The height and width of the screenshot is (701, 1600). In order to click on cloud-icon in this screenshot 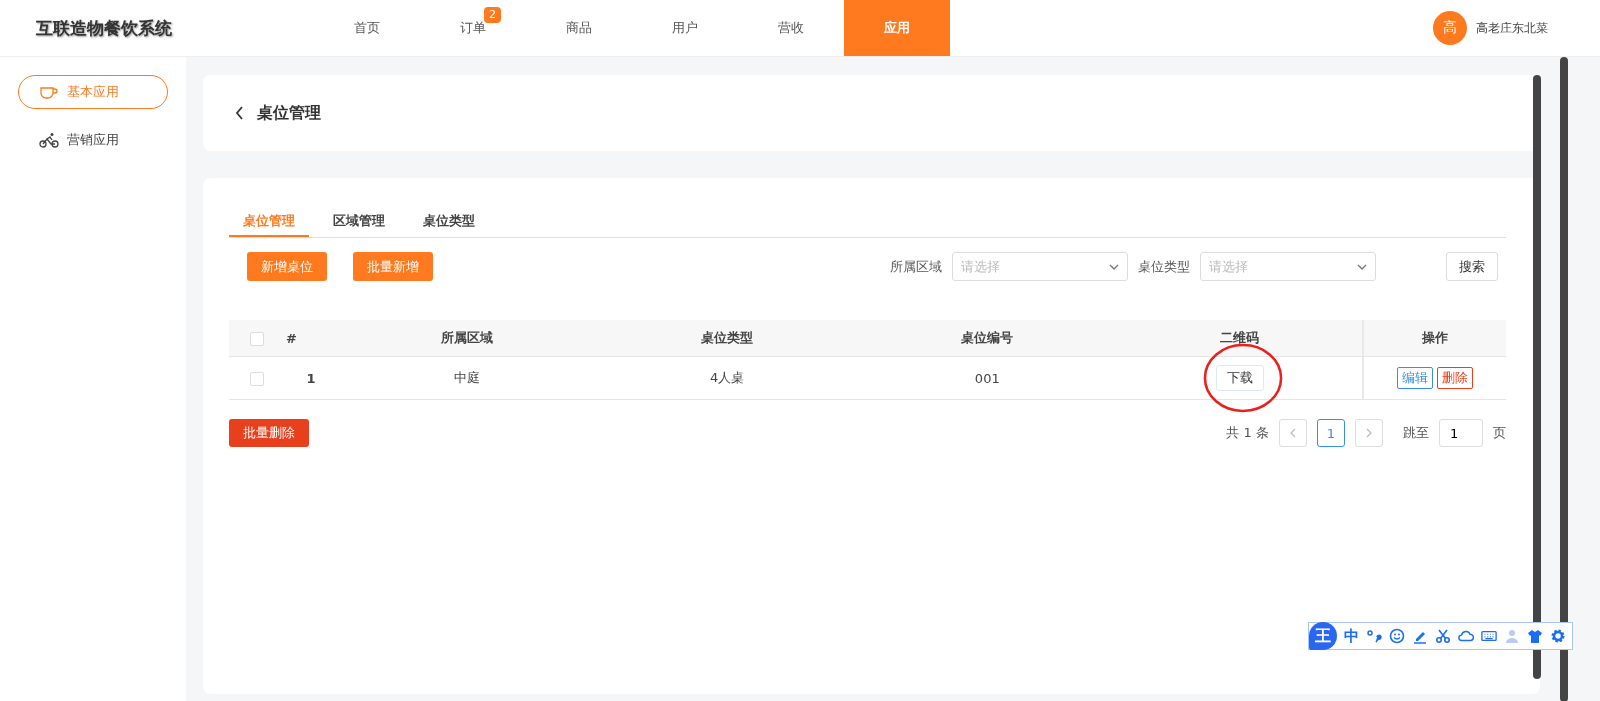, I will do `click(1466, 636)`.